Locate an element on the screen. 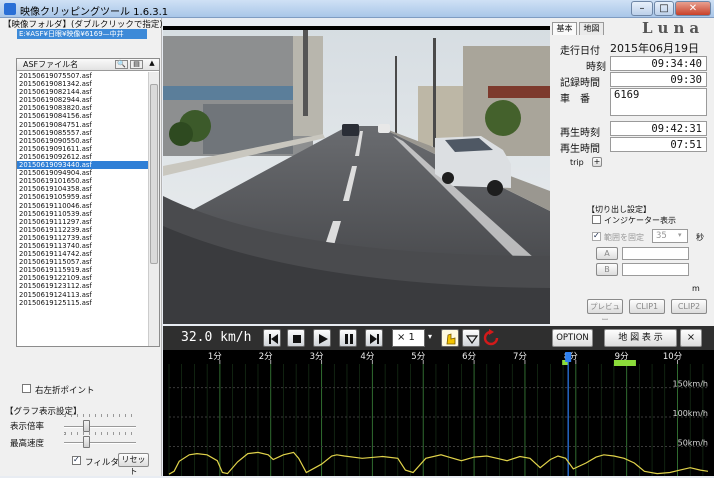 This screenshot has width=714, height=478. option-button: OPTION is located at coordinates (572, 338).